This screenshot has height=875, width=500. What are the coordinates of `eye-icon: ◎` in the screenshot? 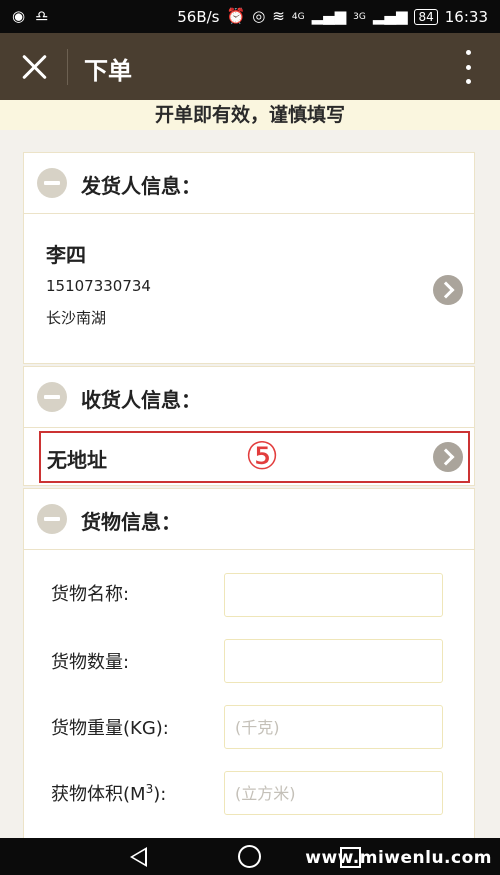 It's located at (259, 16).